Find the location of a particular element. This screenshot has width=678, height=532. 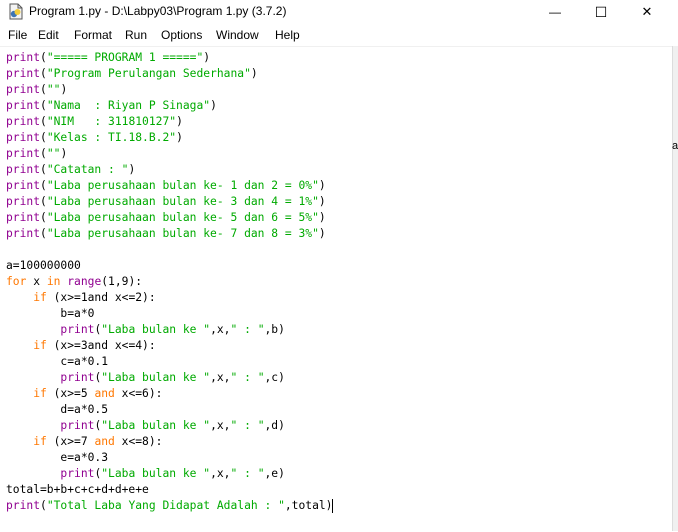

code-line: print("Laba bulan ke ",x," : ",c) is located at coordinates (145, 378).